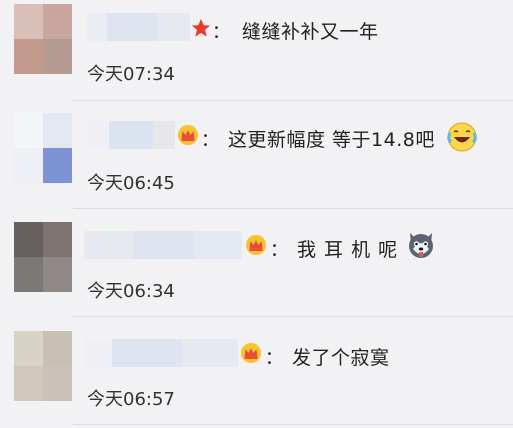 The height and width of the screenshot is (428, 513). I want to click on timestamp: 今天06:45, so click(131, 183).